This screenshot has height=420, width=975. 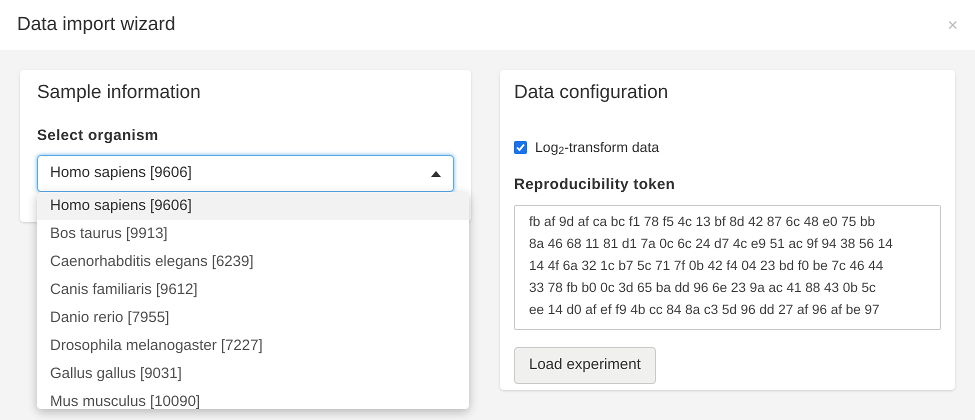 I want to click on token-field: fb af 9d af ca bc f1 78 f5 4c 13 bf 8d 42 87 6c 48 e0 75 bb 8a 46 68 11 81 d1 7a 0c 6c 24 d7 4c e9 51 ac 9f 94 38 56 14 14 4f 6a 32 1c b7 5c 71 7f 0b 42 f4 04 23 bd f0 be 7c 46 44 33 78 fb b0 0c 3d 65 ba dd 96 6e 23 9a ac 41 88 43 0b 5c ee 14 d0 af ef f9 4b cc 84 8a c3 5d 96 dd 27 af 96 af be 97, so click(x=727, y=267).